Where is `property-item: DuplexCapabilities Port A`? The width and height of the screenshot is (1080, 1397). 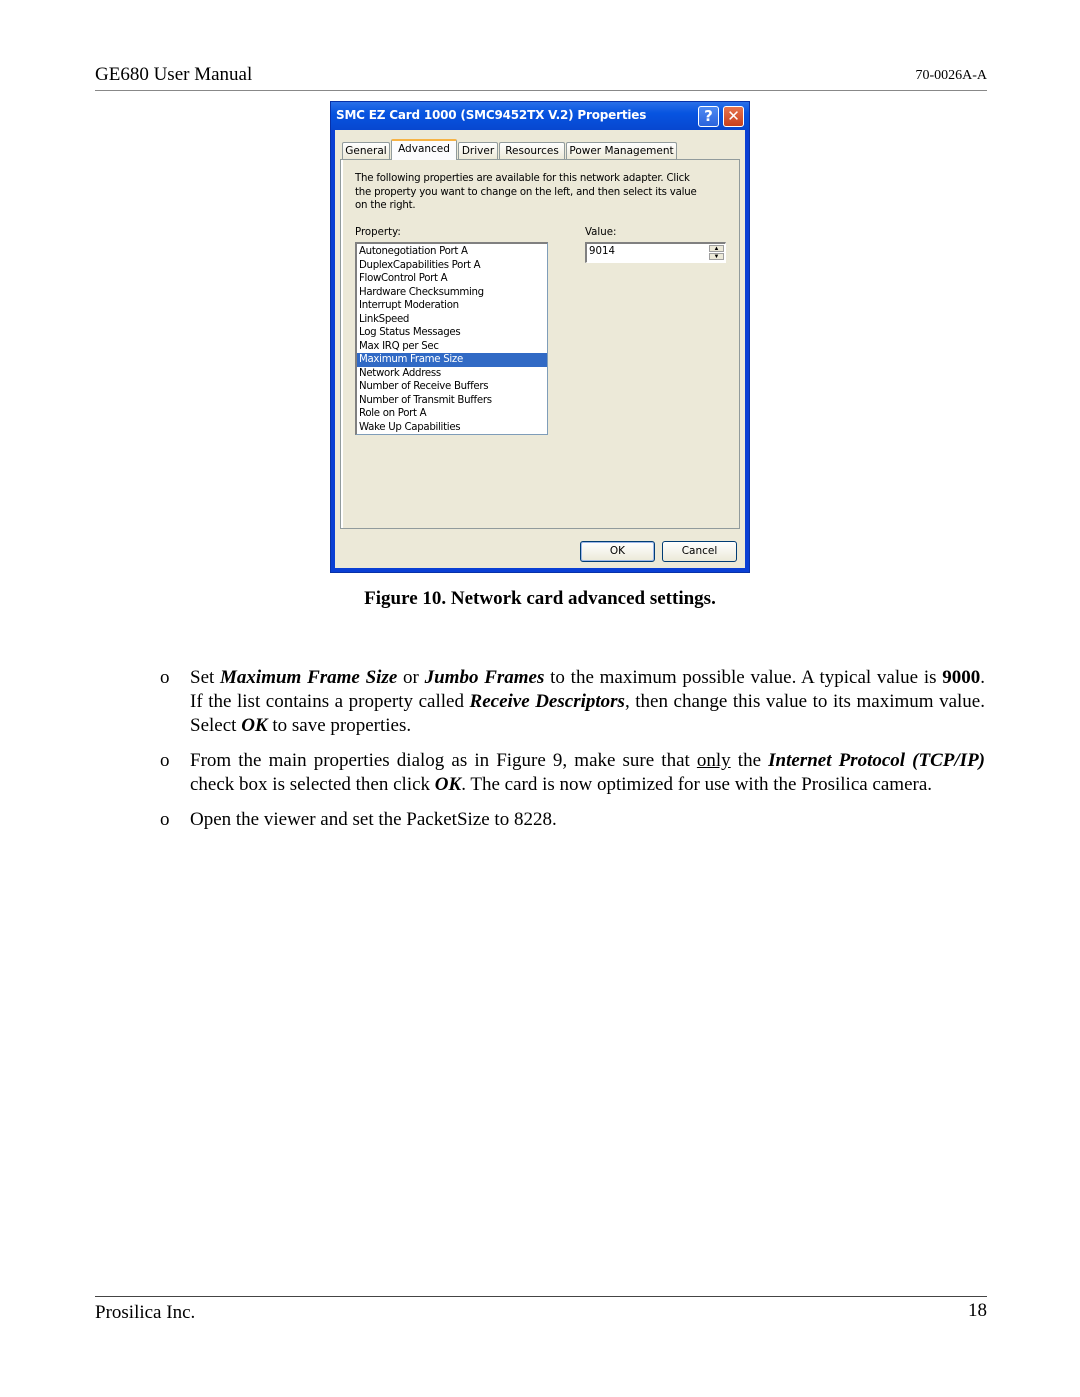
property-item: DuplexCapabilities Port A is located at coordinates (452, 266).